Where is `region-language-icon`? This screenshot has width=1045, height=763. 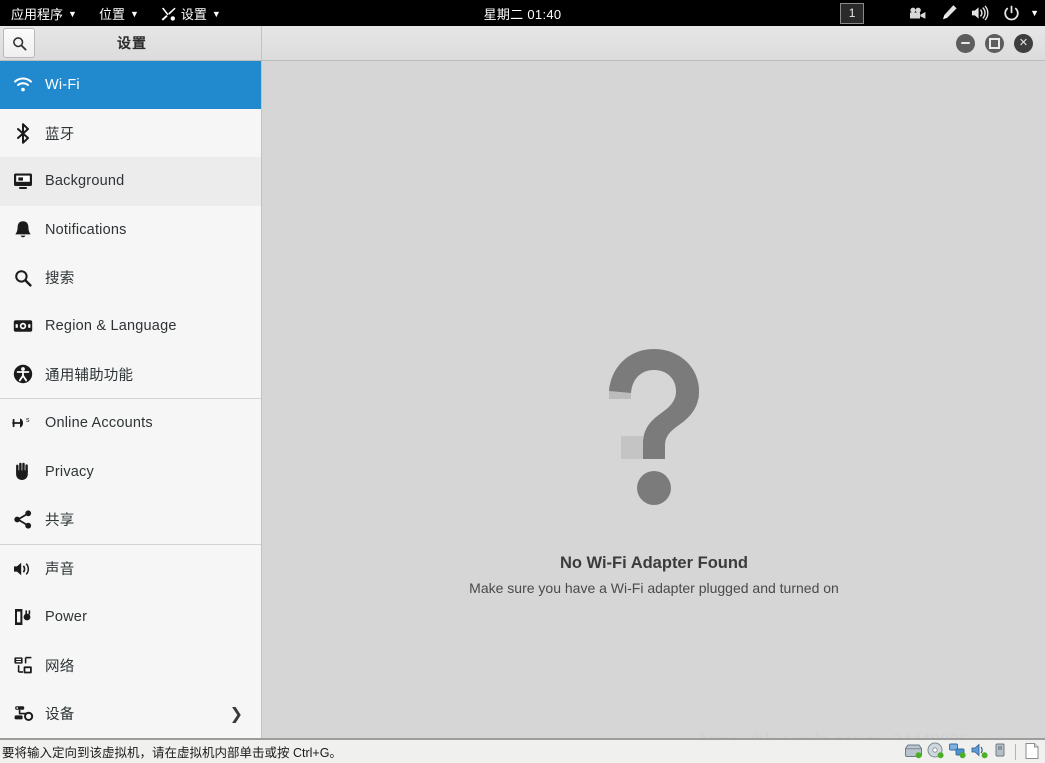 region-language-icon is located at coordinates (23, 326).